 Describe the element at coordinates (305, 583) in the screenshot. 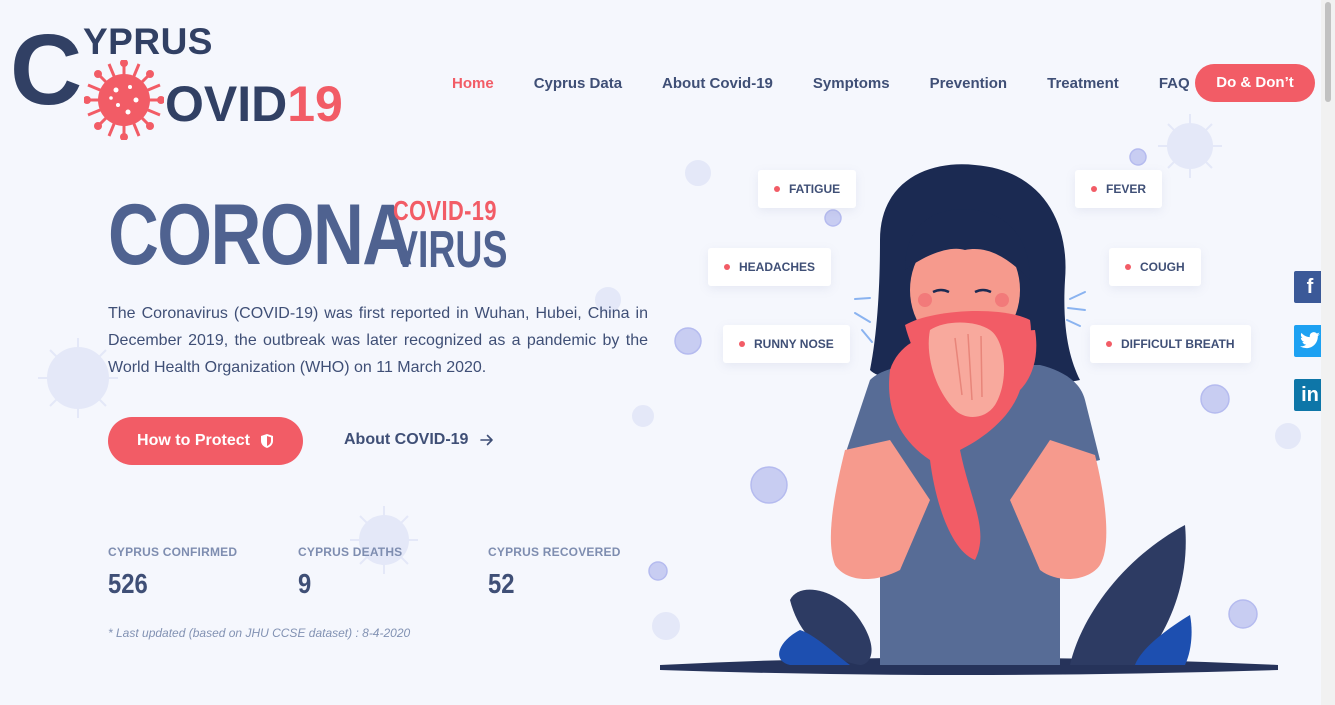

I see `stat-deaths-value: 9` at that location.